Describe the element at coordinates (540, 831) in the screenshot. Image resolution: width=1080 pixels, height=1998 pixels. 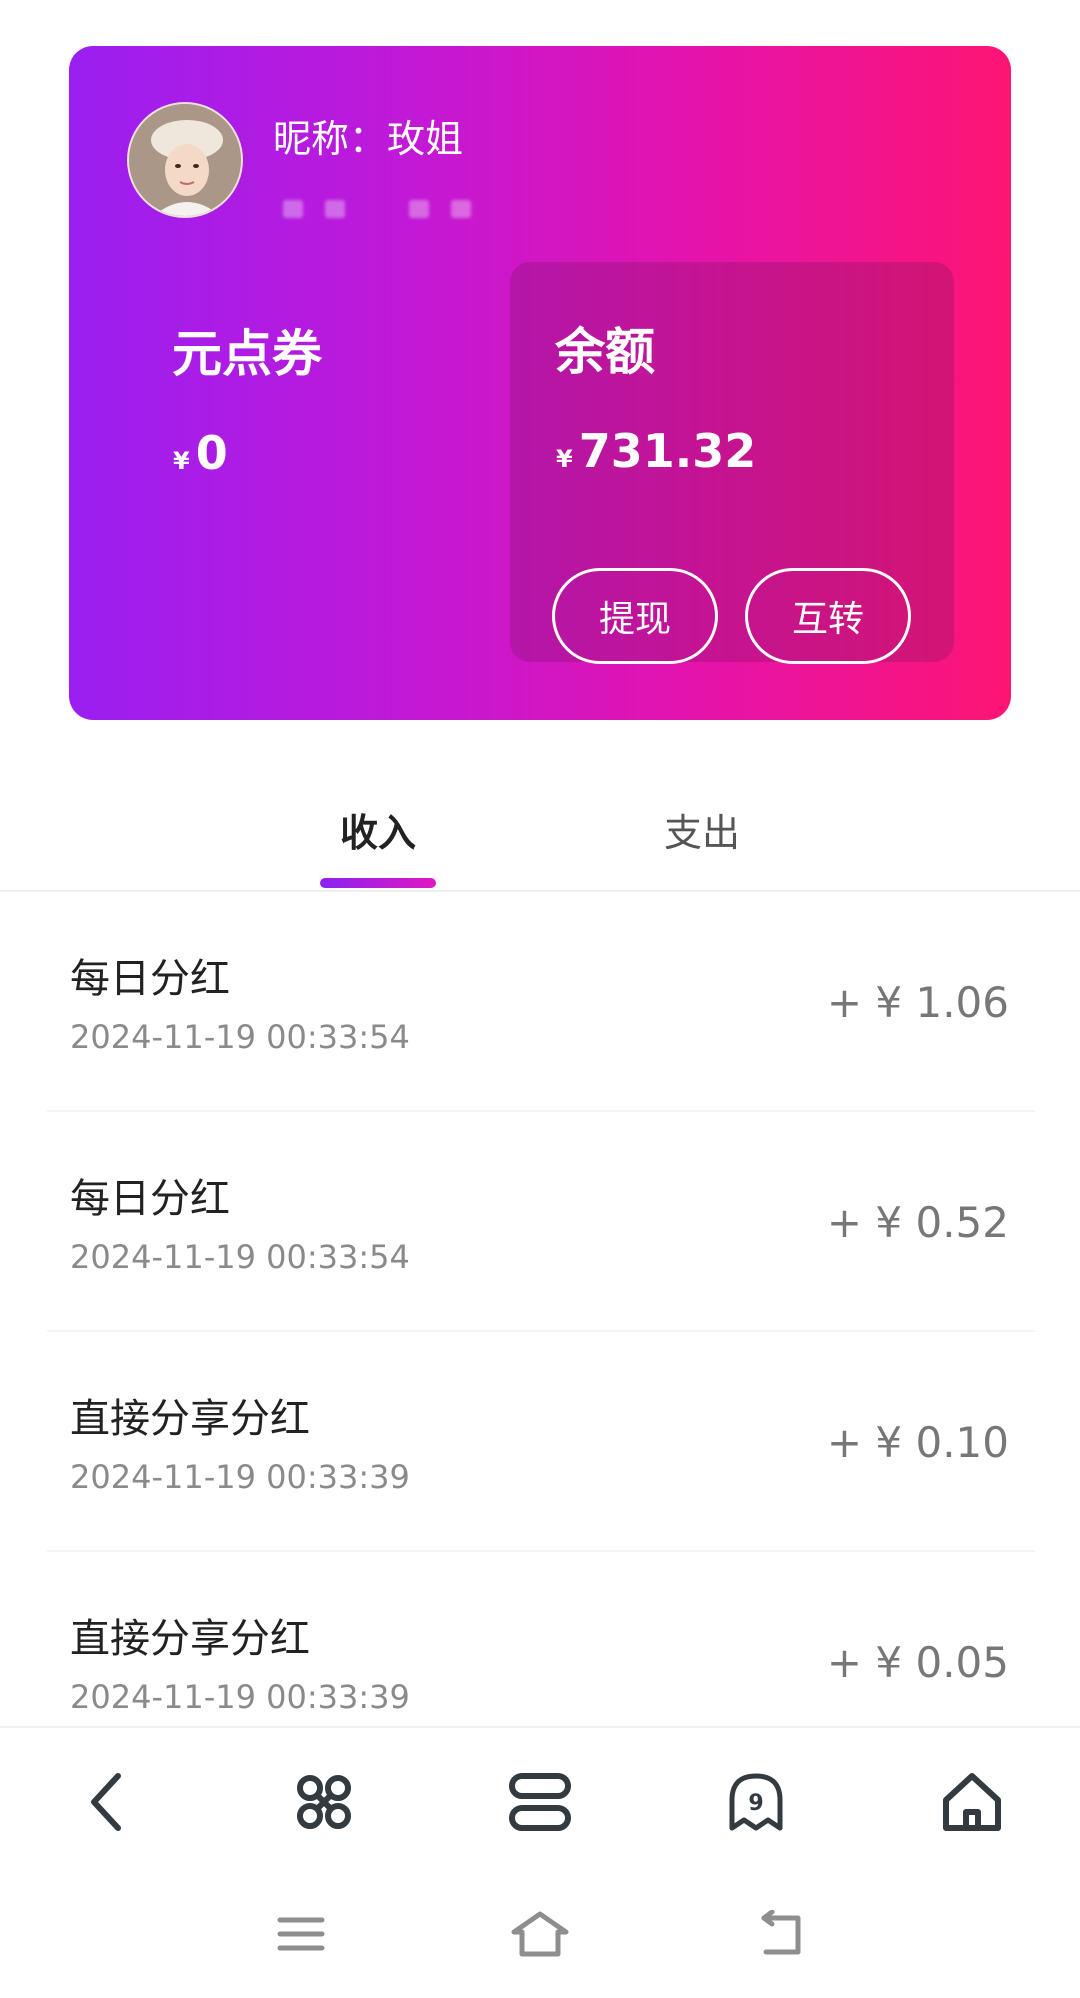
I see `record-tabs: 收入 支出` at that location.